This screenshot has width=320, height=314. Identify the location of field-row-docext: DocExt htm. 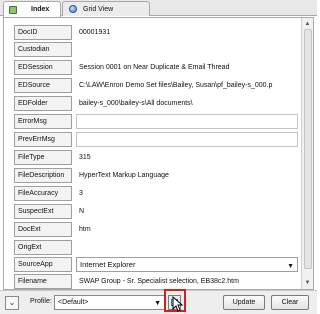
(153, 229).